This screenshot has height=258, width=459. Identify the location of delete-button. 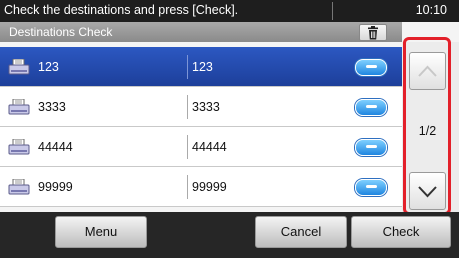
(373, 32).